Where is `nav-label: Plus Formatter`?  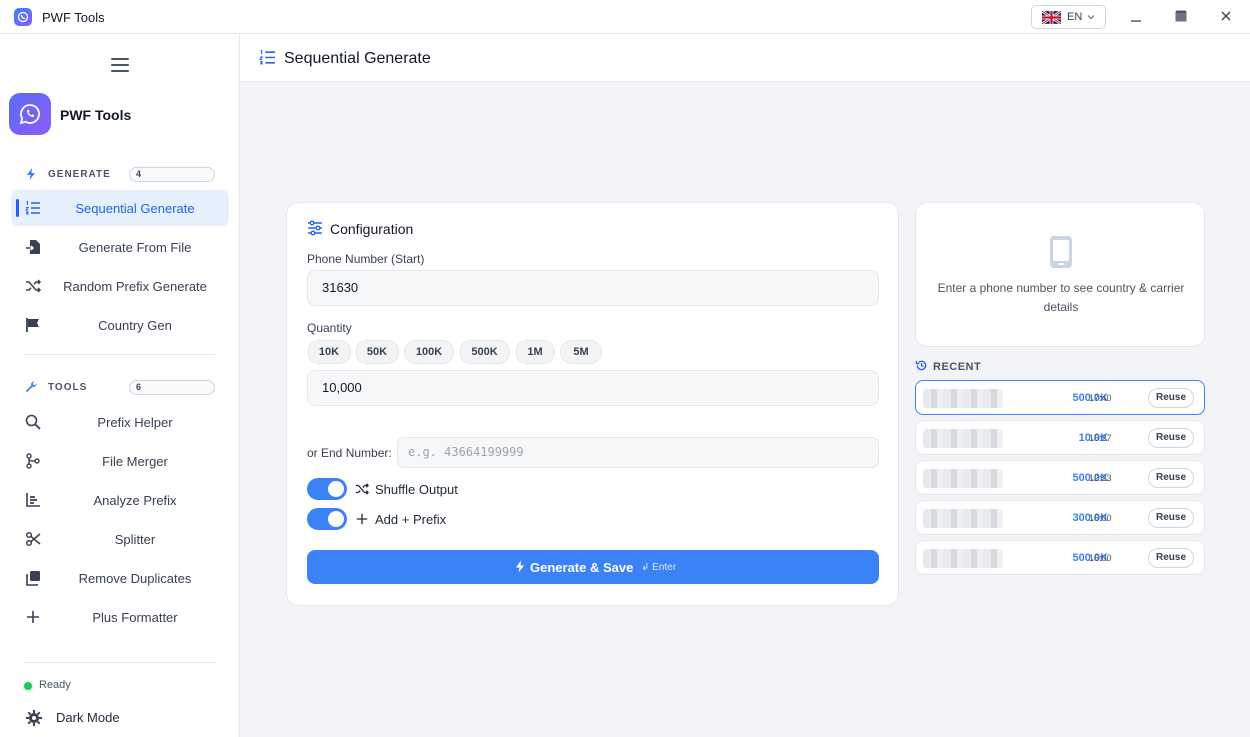
nav-label: Plus Formatter is located at coordinates (135, 617).